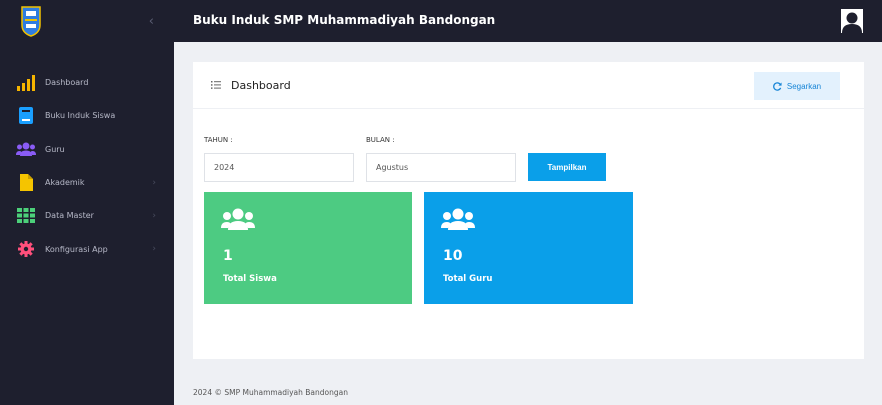 This screenshot has height=405, width=882. Describe the element at coordinates (31, 21) in the screenshot. I see `school-logo` at that location.